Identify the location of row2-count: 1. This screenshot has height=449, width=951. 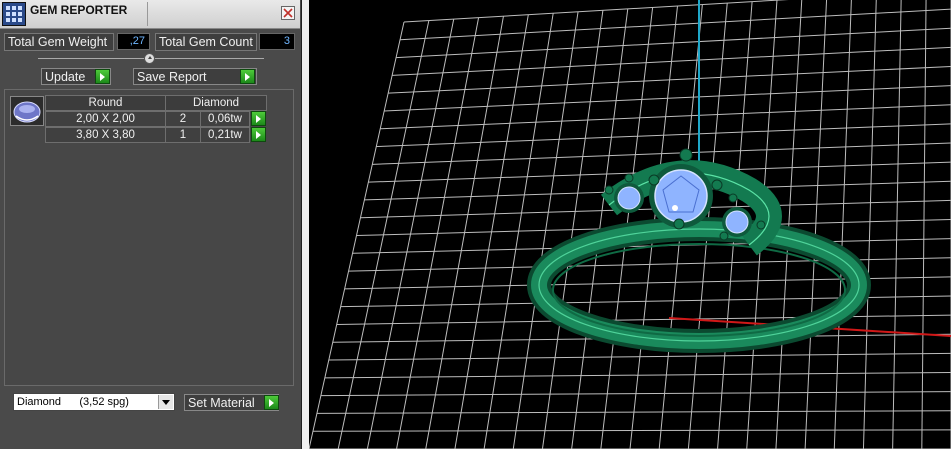
(183, 135).